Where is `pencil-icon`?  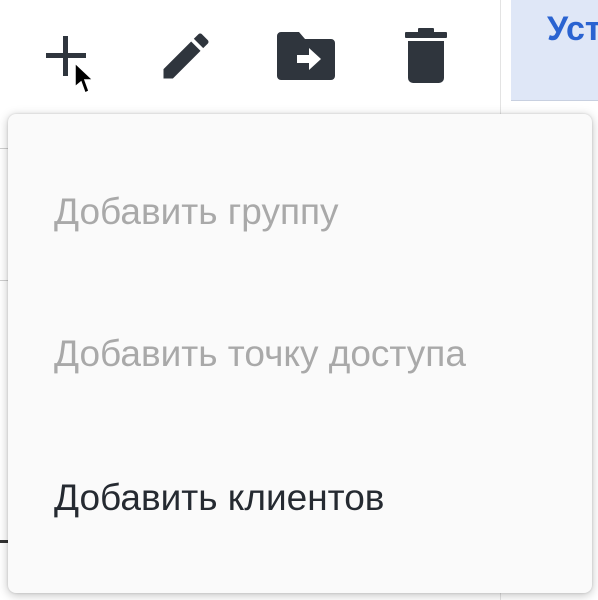
pencil-icon is located at coordinates (186, 56).